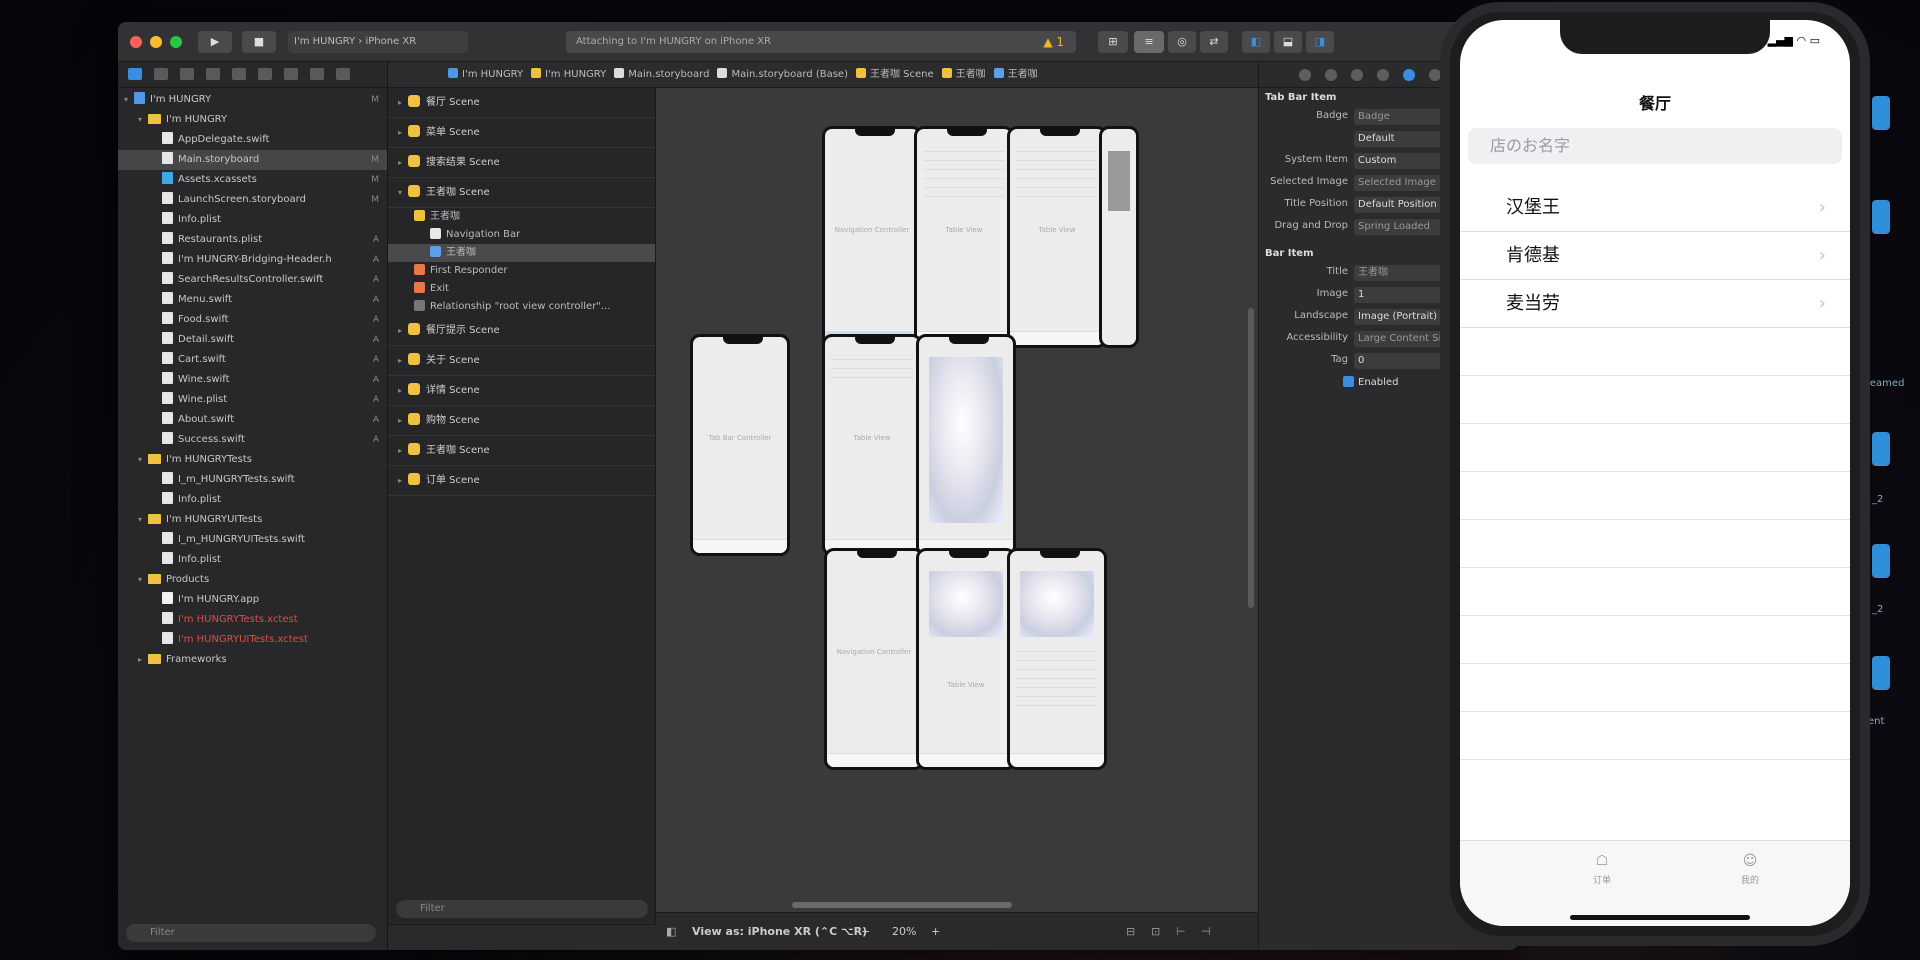 The height and width of the screenshot is (960, 1920). What do you see at coordinates (252, 480) in the screenshot?
I see `file-tree-item: I_m_HUNGRYTests.swift` at bounding box center [252, 480].